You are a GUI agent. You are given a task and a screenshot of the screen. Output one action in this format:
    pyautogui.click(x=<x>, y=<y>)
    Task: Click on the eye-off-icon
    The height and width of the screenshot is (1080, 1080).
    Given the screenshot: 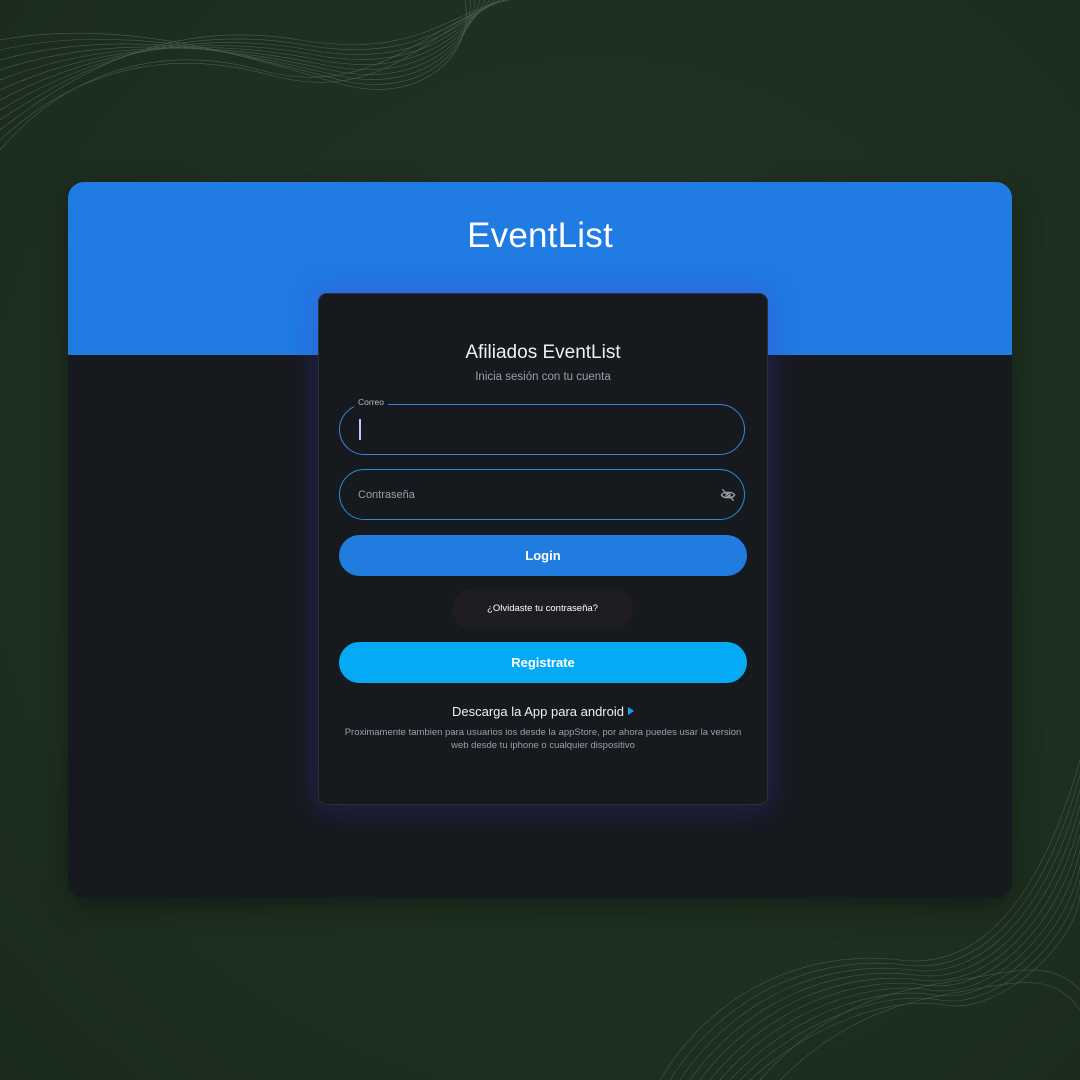 What is the action you would take?
    pyautogui.click(x=728, y=495)
    